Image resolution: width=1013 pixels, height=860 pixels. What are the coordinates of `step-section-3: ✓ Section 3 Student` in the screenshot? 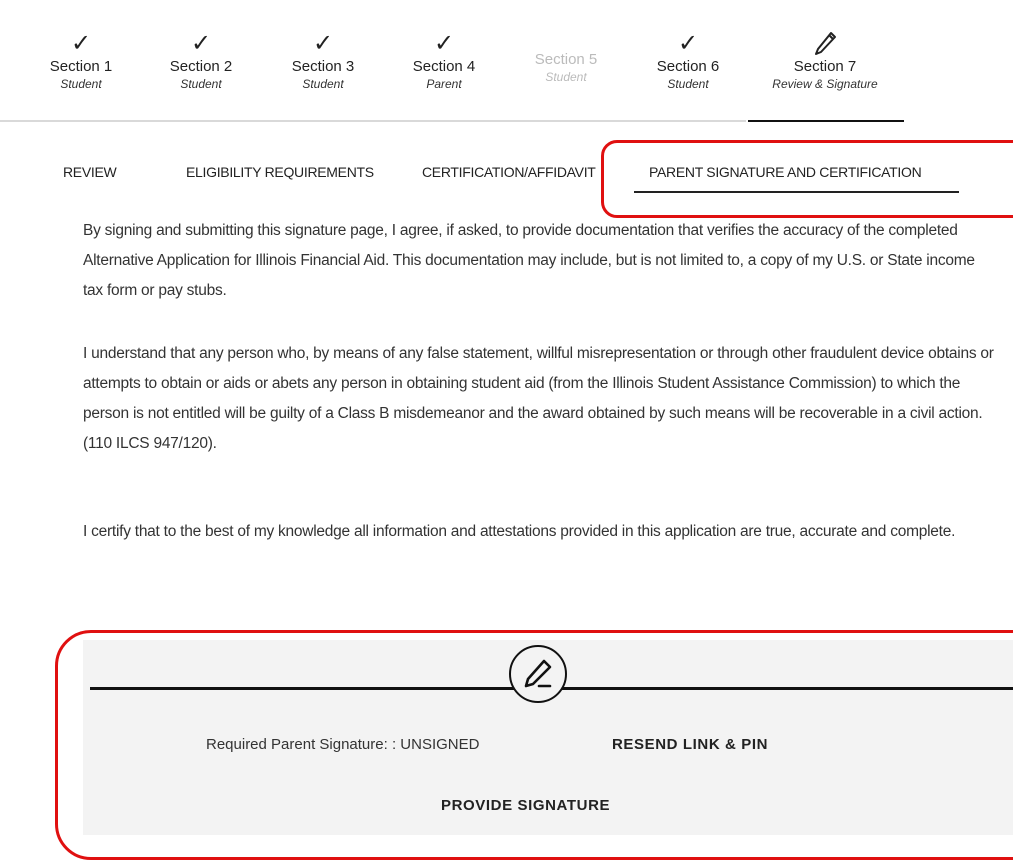 It's located at (323, 46).